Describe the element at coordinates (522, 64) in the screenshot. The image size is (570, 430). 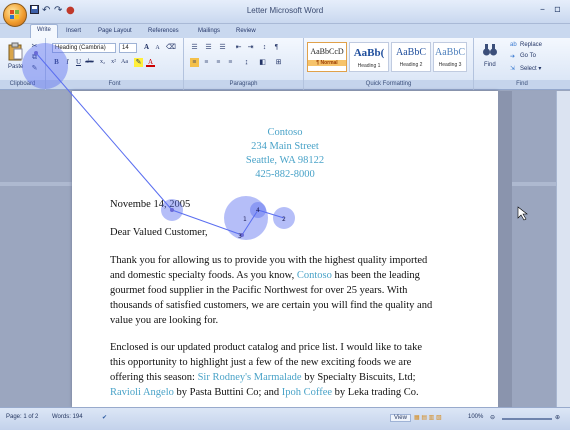
I see `editing-group: Find ab Replace ➔ Go To ⇲ Select ▾ Find` at that location.